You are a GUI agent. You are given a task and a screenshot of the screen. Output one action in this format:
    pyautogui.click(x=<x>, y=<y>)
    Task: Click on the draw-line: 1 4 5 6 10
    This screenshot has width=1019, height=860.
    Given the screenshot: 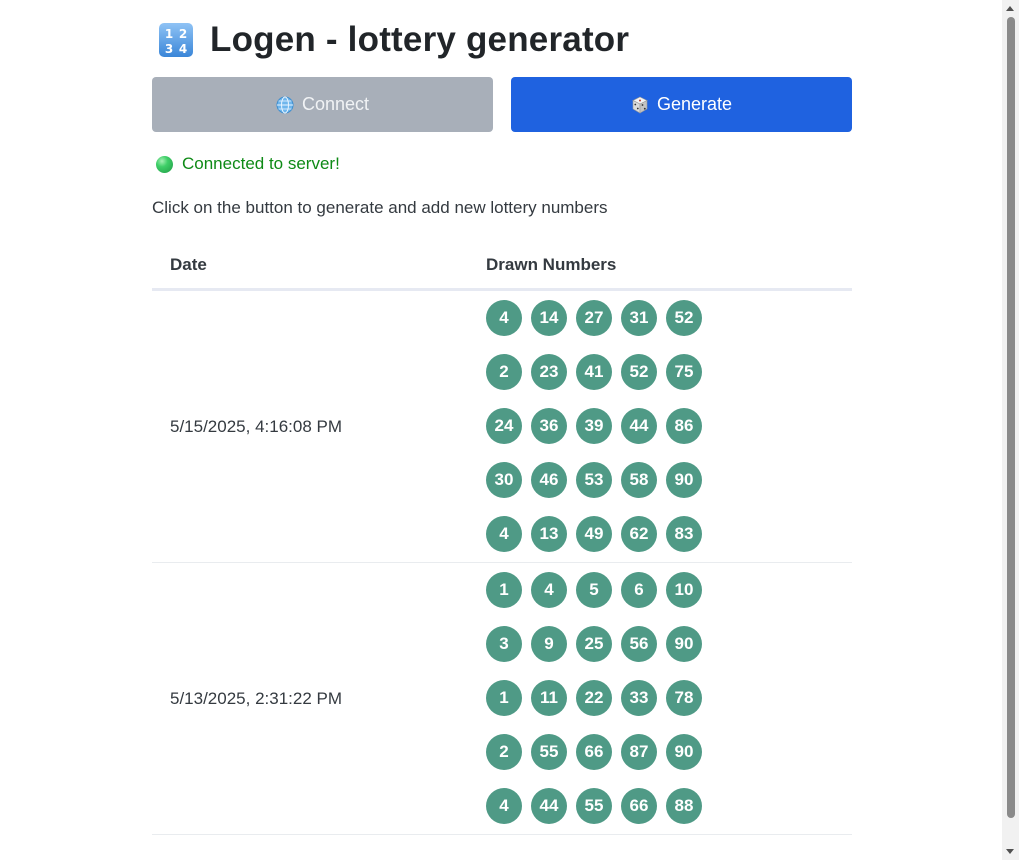 What is the action you would take?
    pyautogui.click(x=669, y=590)
    